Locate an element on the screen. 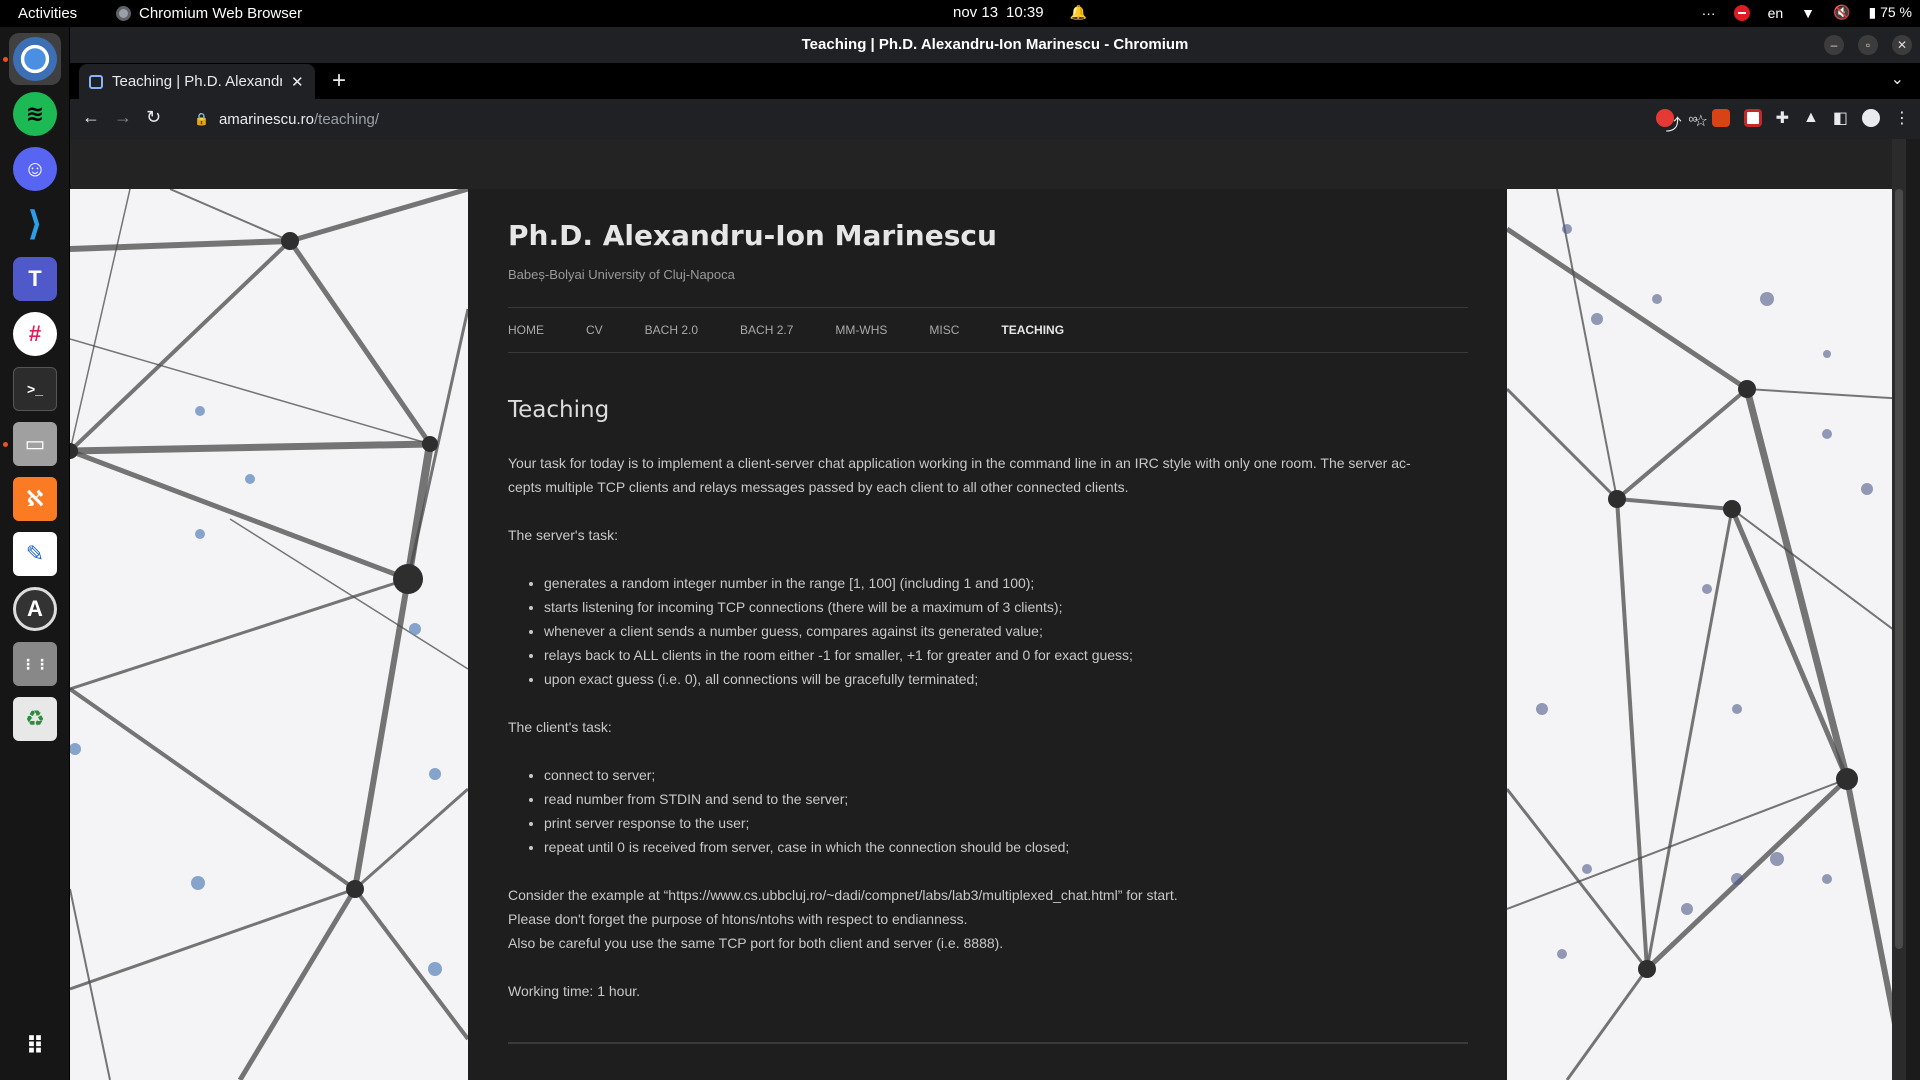 Image resolution: width=1920 pixels, height=1080 pixels. close-button: ✕ is located at coordinates (1902, 45).